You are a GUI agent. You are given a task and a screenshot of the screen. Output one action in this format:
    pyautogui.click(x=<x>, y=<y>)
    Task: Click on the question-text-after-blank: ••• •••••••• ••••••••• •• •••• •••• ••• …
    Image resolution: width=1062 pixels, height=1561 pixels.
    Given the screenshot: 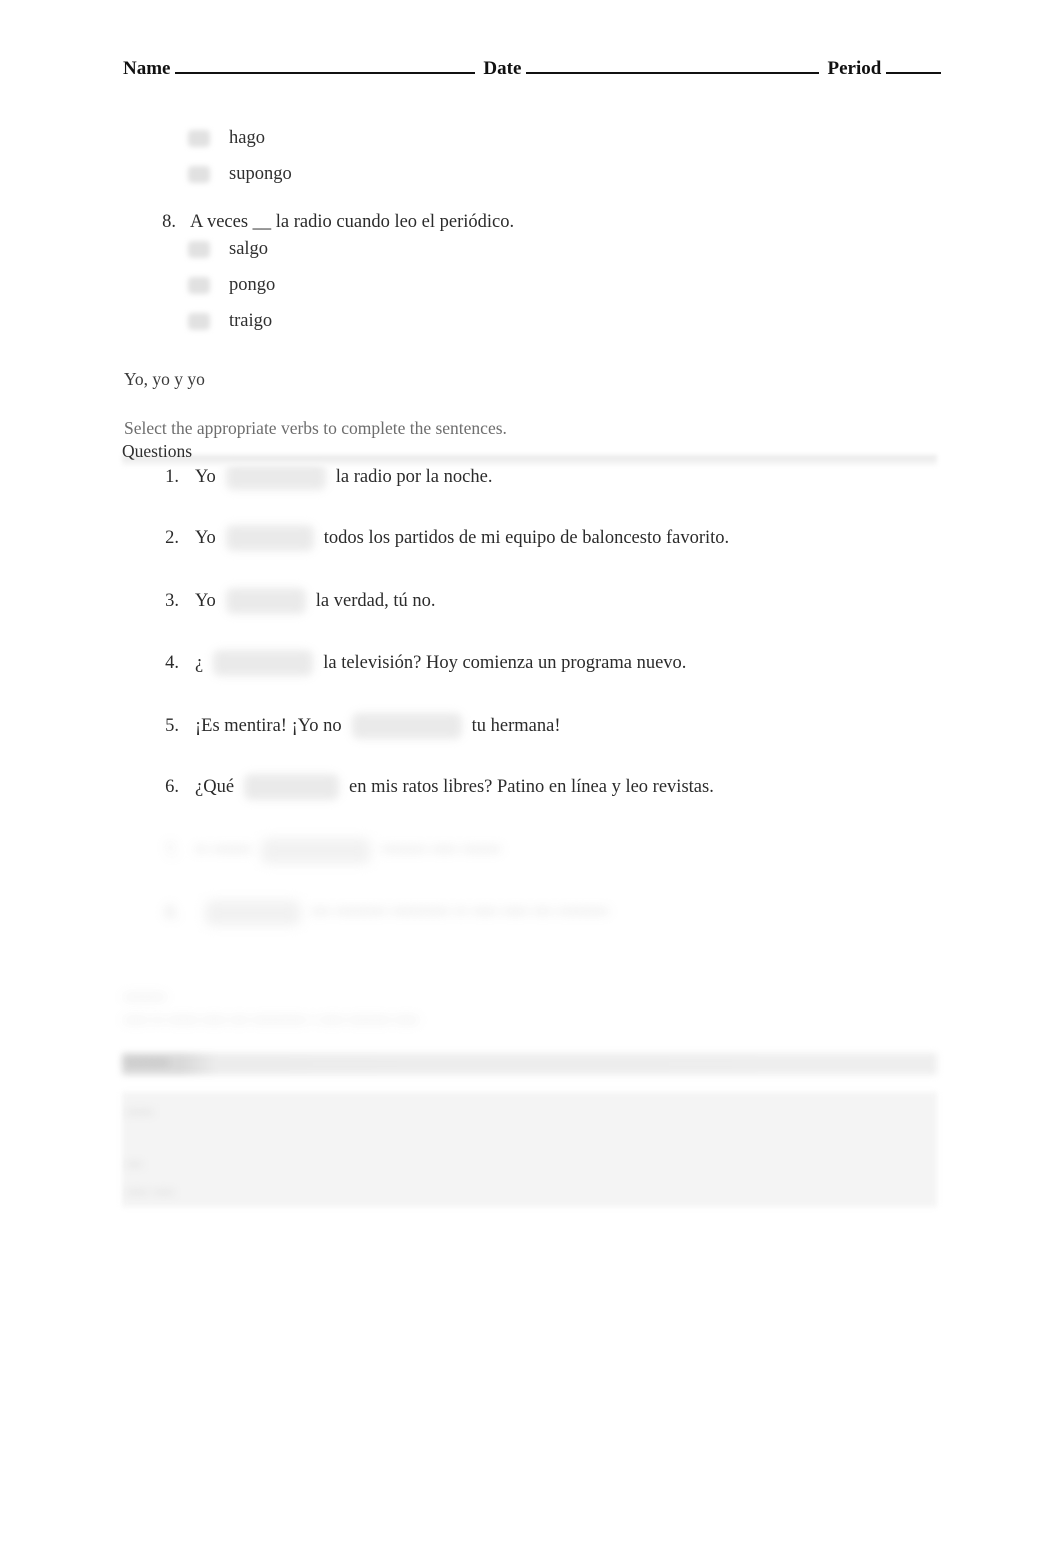 What is the action you would take?
    pyautogui.click(x=460, y=912)
    